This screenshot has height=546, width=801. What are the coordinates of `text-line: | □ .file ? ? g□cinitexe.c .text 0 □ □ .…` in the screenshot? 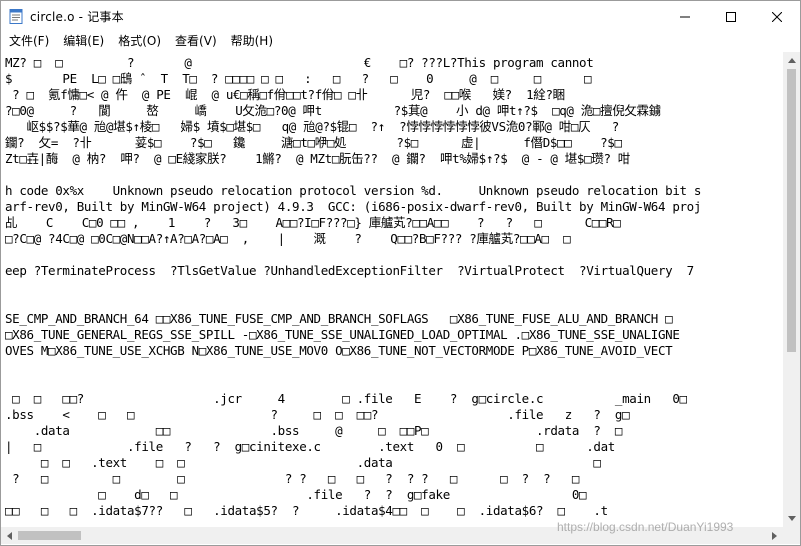 It's located at (310, 446).